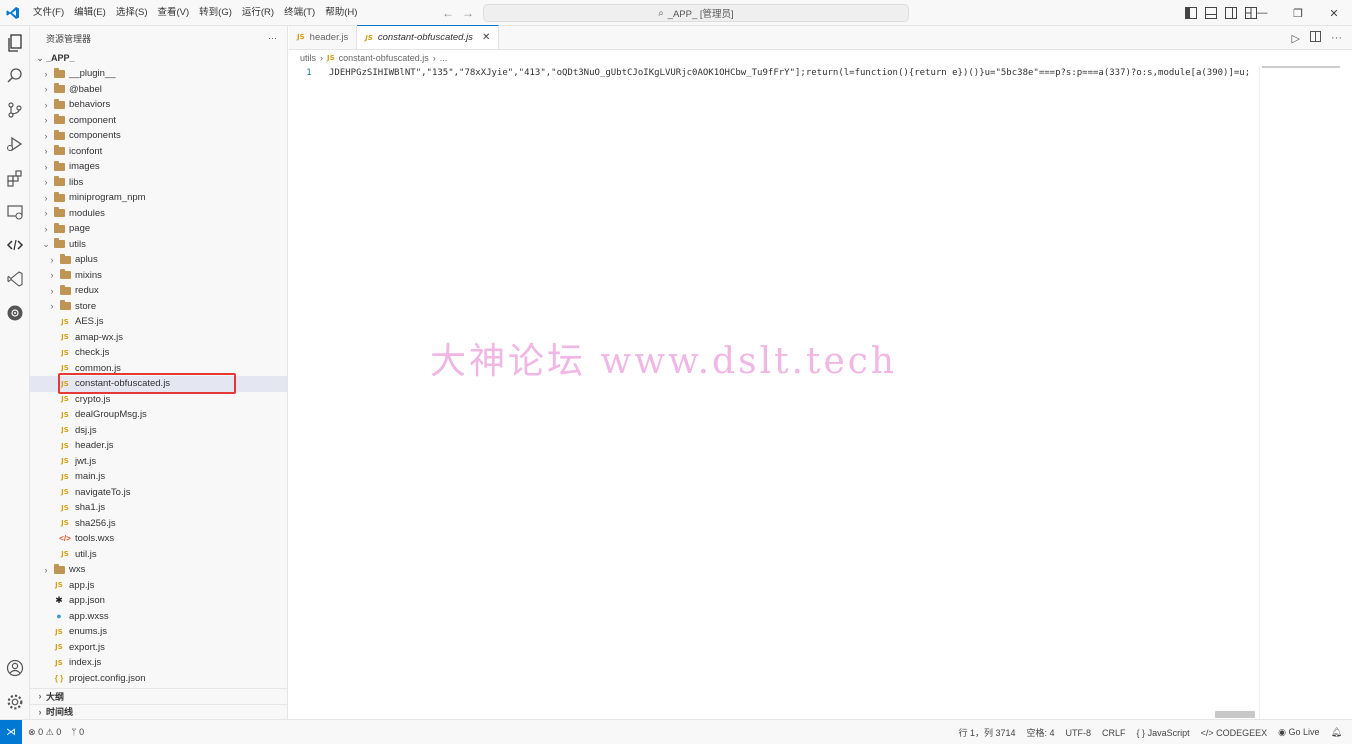  I want to click on tree-folder: › __plugin__, so click(158, 74).